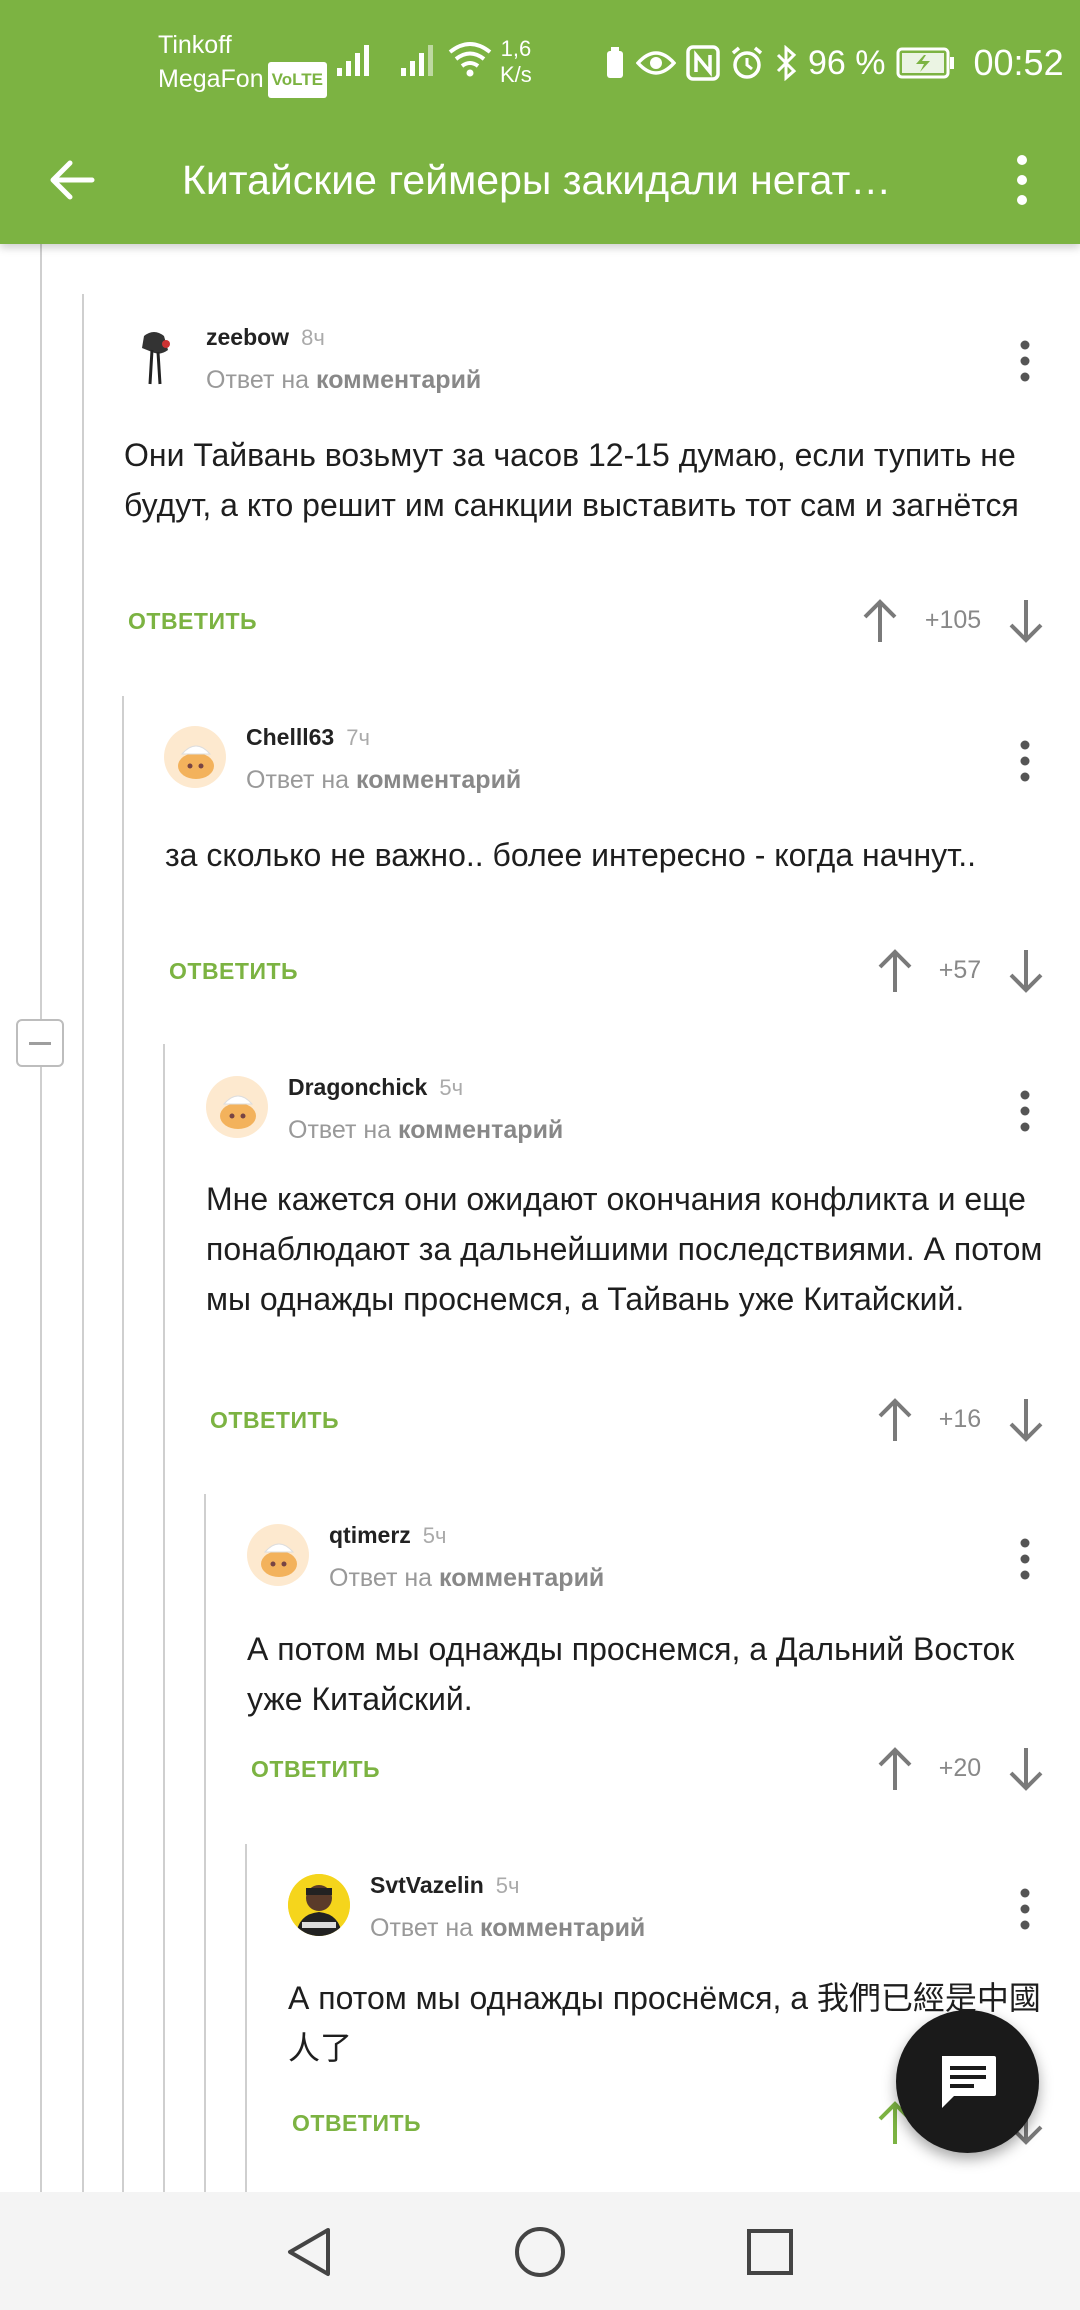  I want to click on comment-time: 8ч, so click(313, 337).